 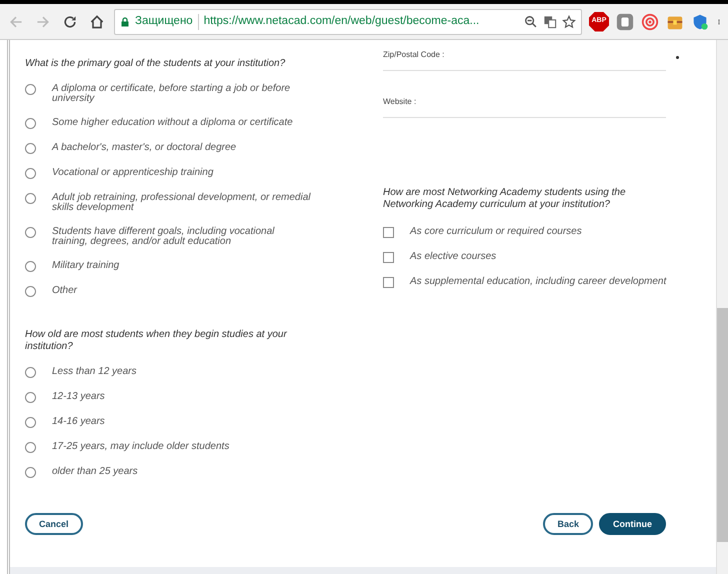 What do you see at coordinates (141, 447) in the screenshot?
I see `option-label: 17-25 years, may include older students` at bounding box center [141, 447].